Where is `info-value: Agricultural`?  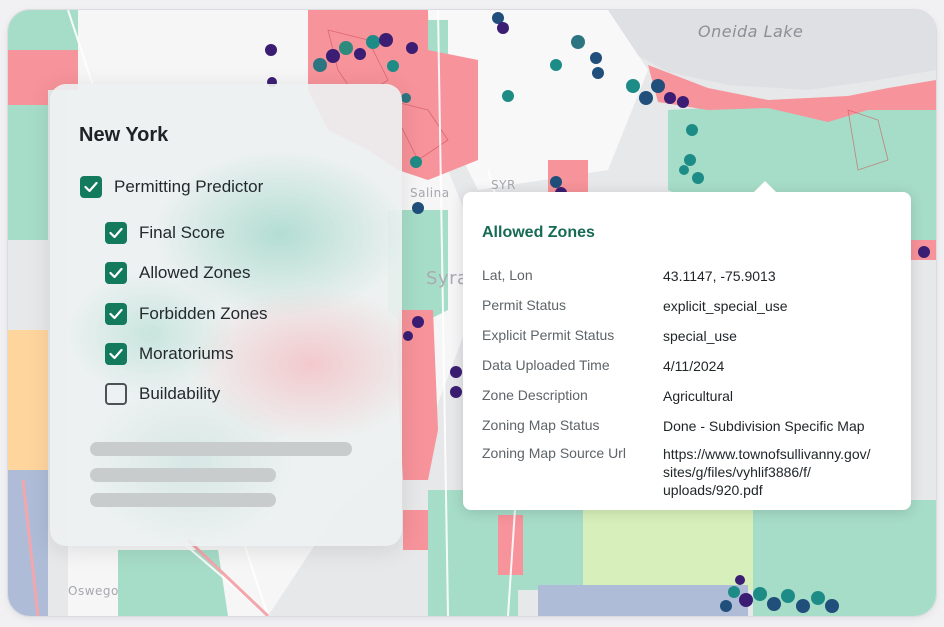 info-value: Agricultural is located at coordinates (698, 396).